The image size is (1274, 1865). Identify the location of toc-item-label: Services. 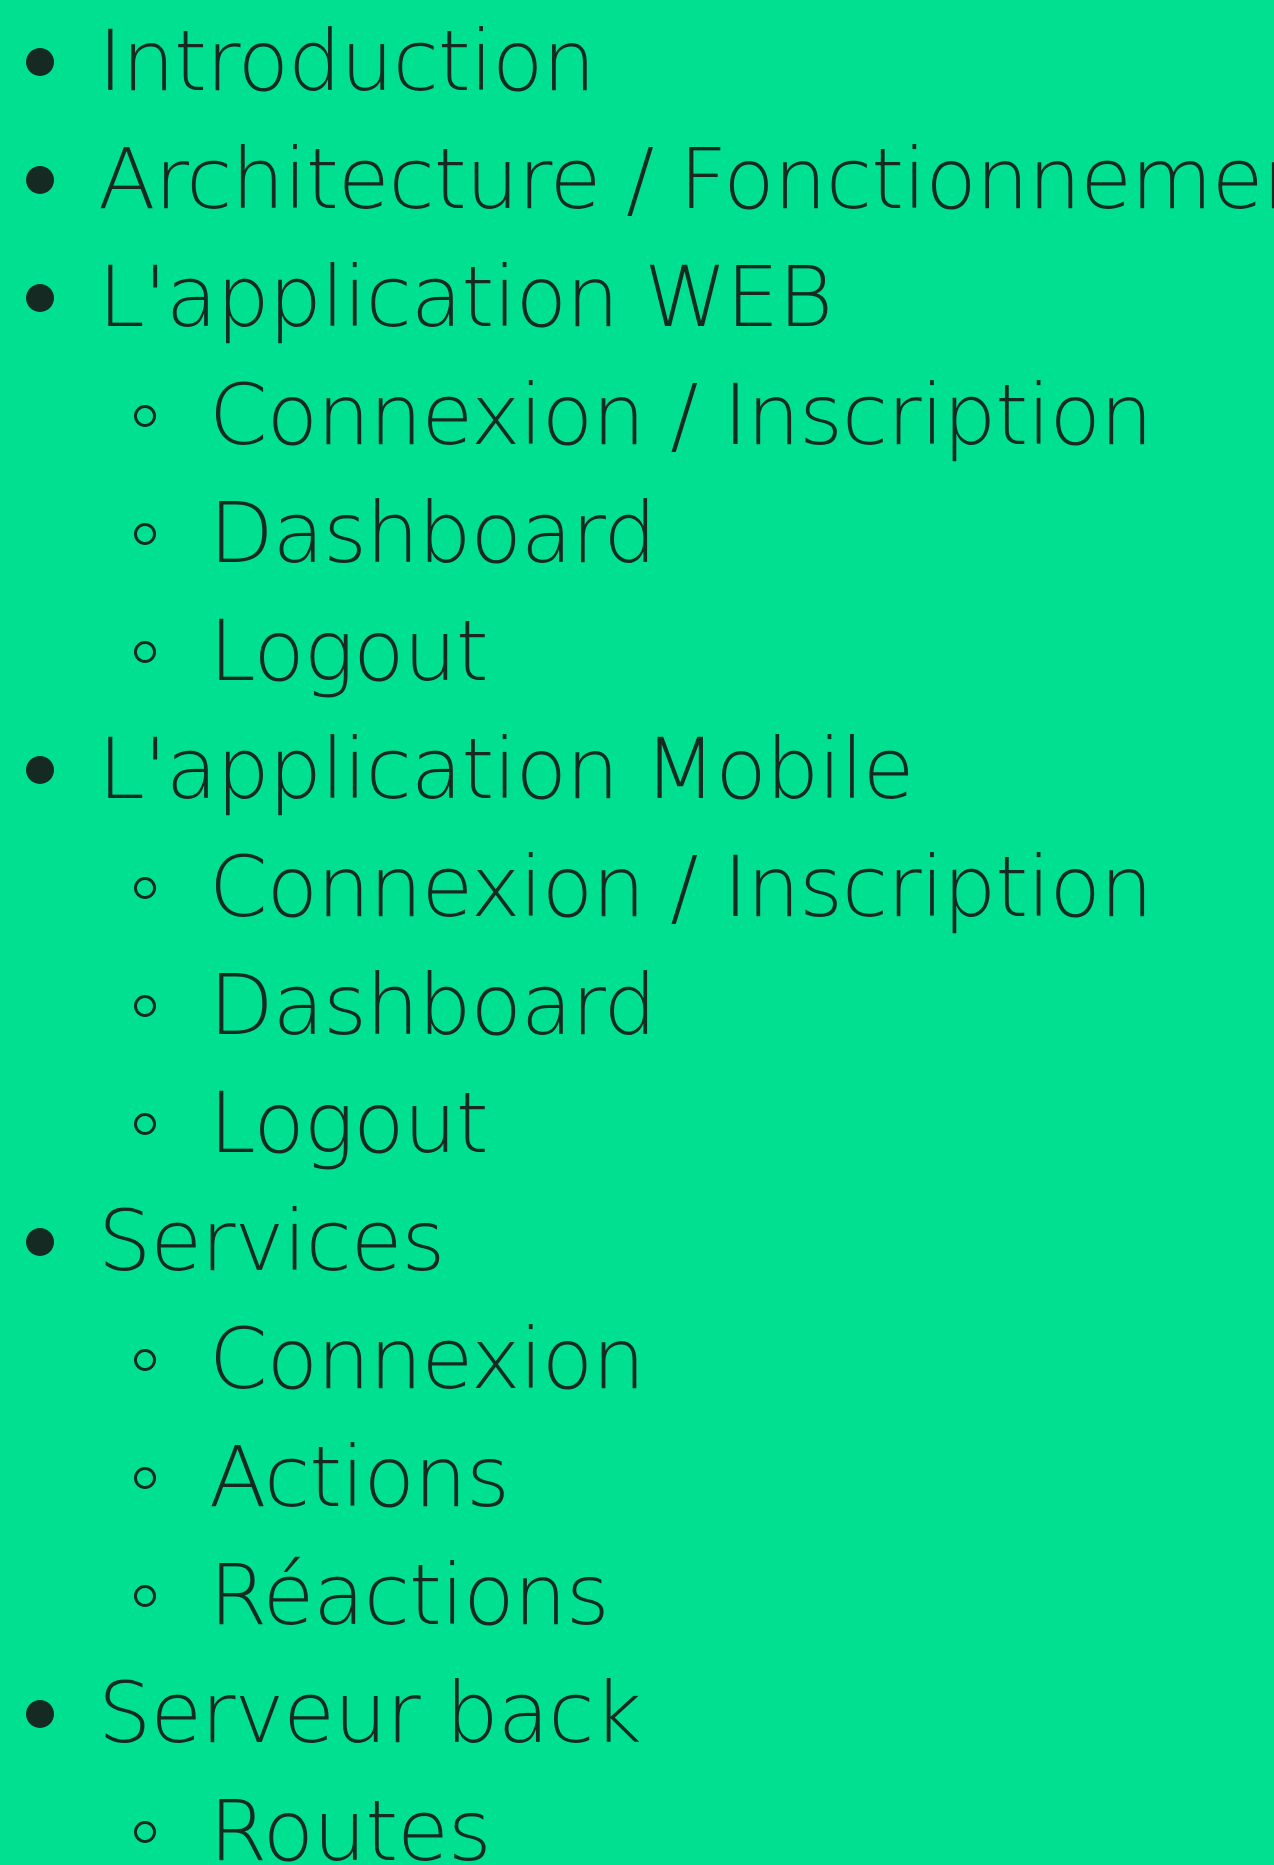
(271, 1241).